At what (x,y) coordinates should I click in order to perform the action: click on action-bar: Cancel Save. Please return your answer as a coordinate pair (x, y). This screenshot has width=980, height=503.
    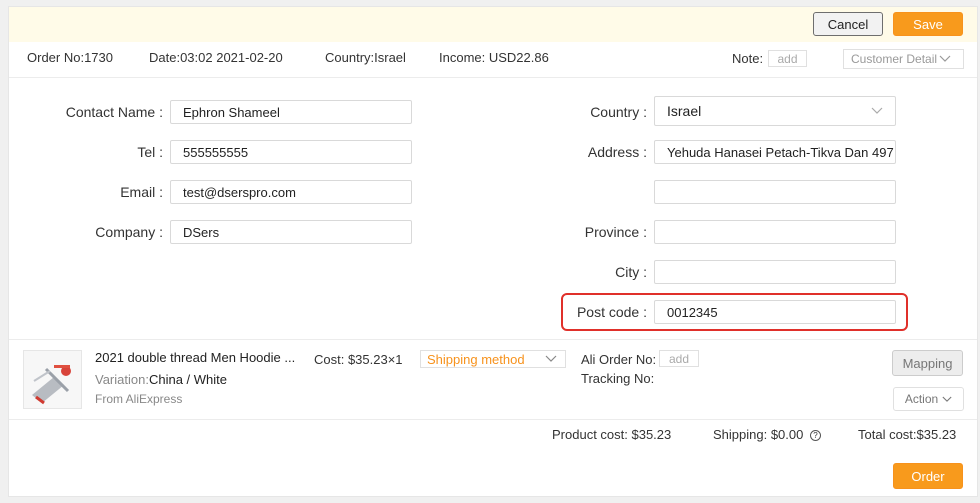
    Looking at the image, I should click on (493, 24).